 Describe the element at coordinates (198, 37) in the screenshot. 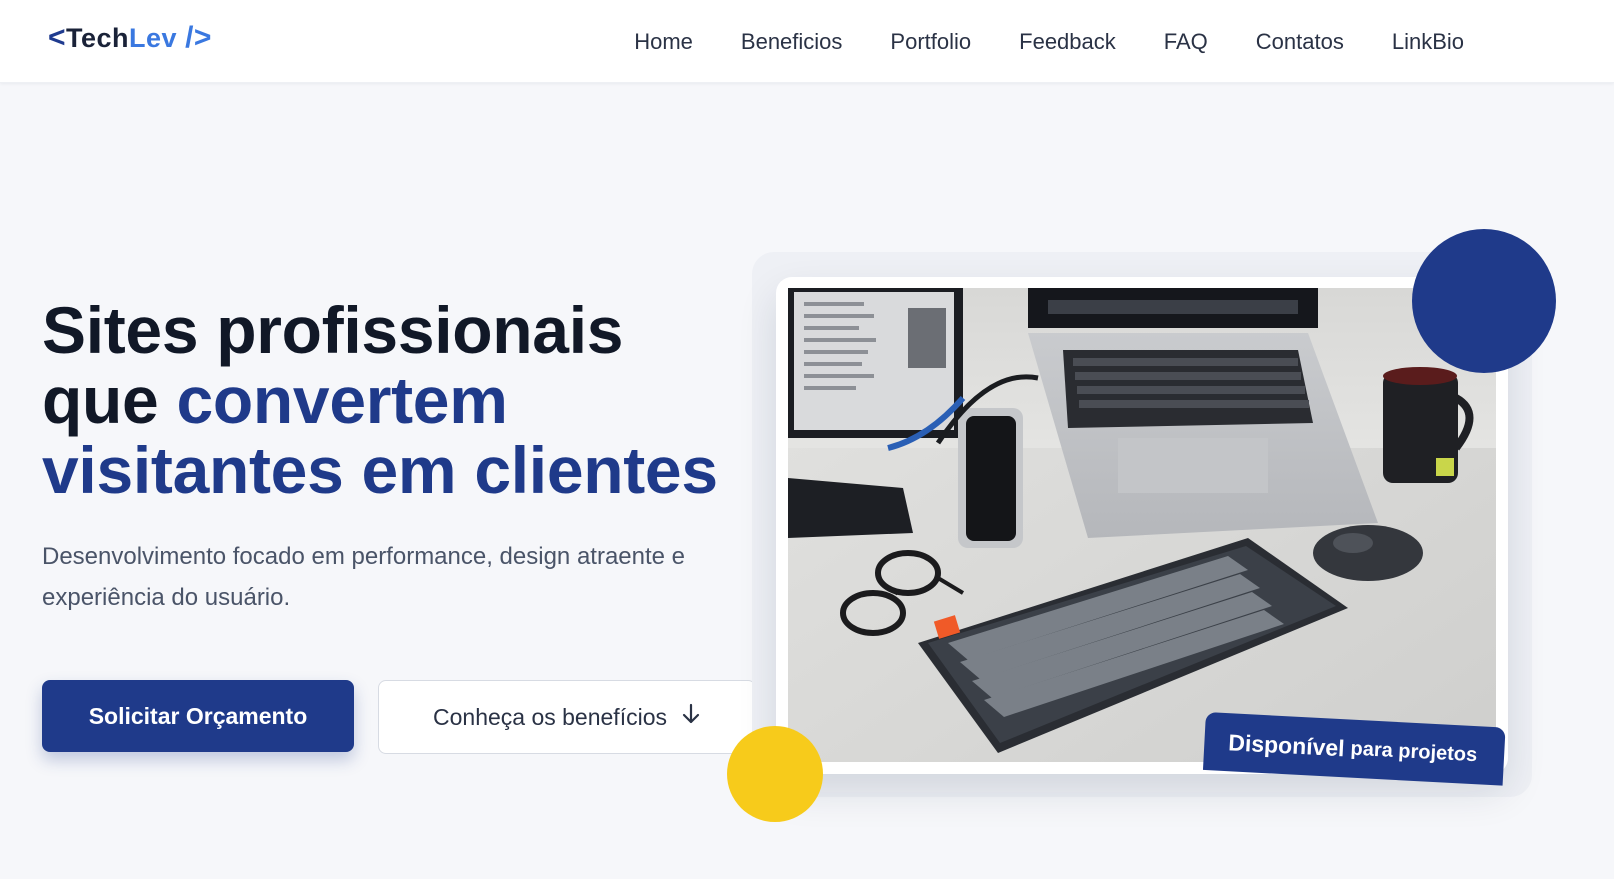

I see `logo-close-bracket: />` at that location.